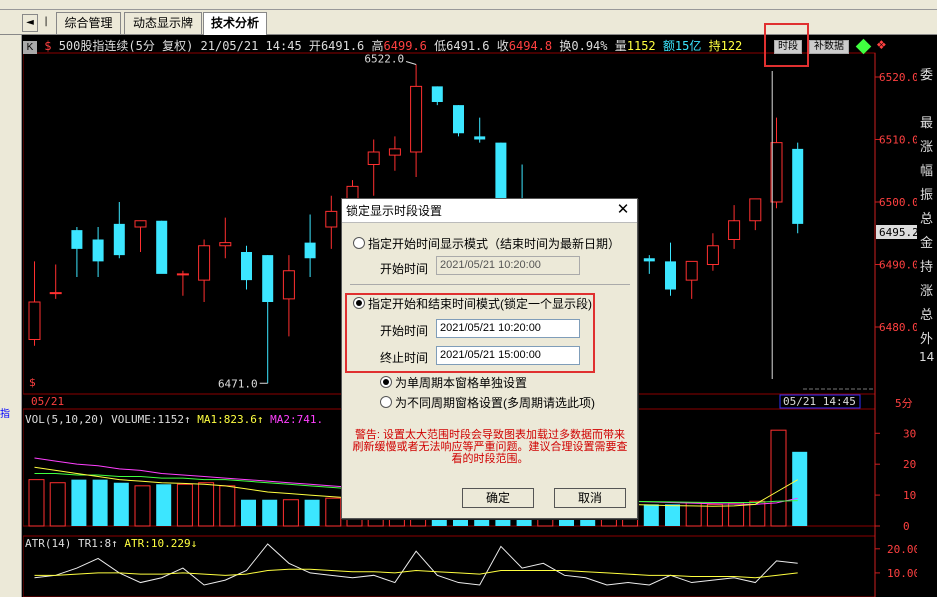 The height and width of the screenshot is (597, 937). I want to click on ma2-value: 741., so click(310, 419).